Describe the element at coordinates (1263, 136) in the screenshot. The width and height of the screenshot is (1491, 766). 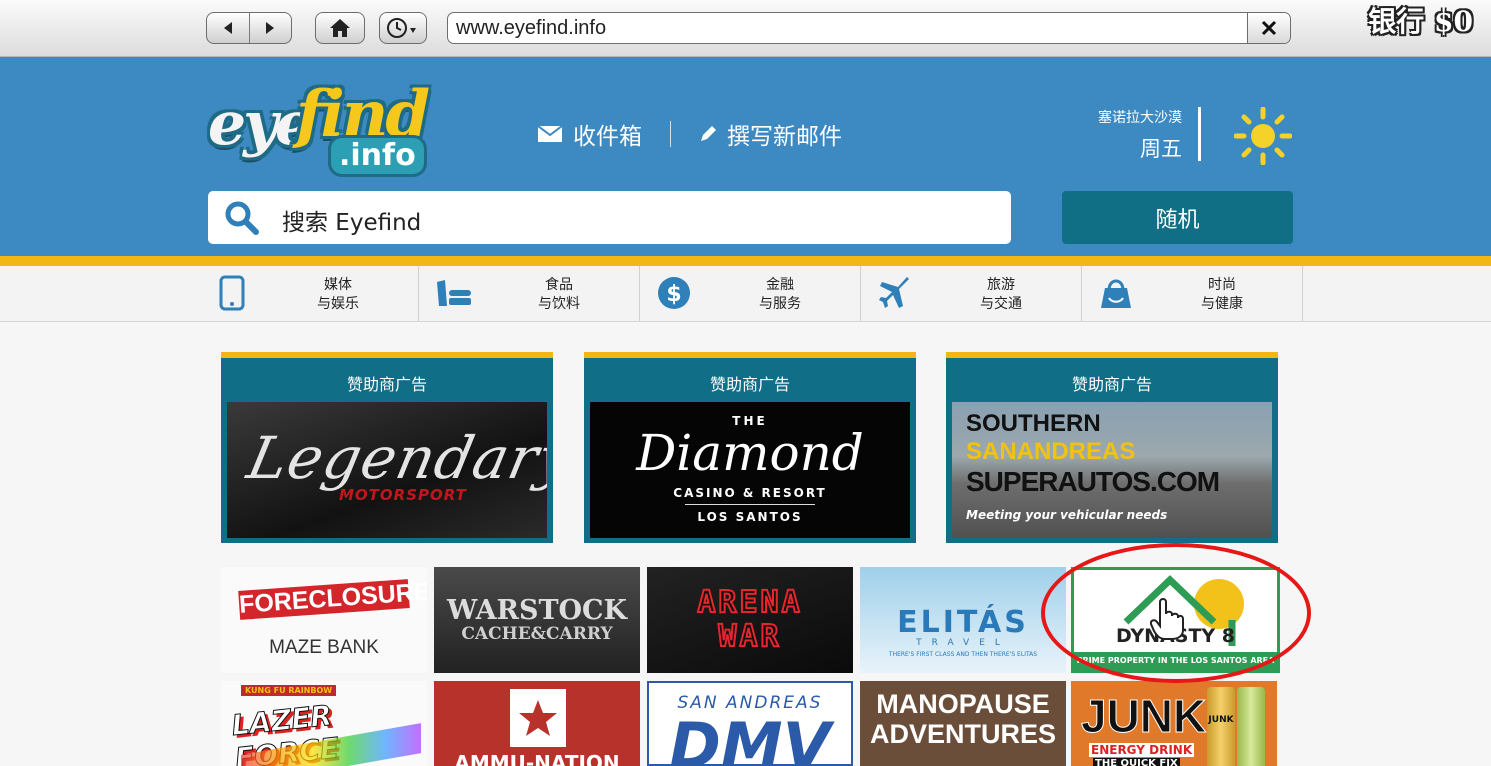
I see `sun-icon` at that location.